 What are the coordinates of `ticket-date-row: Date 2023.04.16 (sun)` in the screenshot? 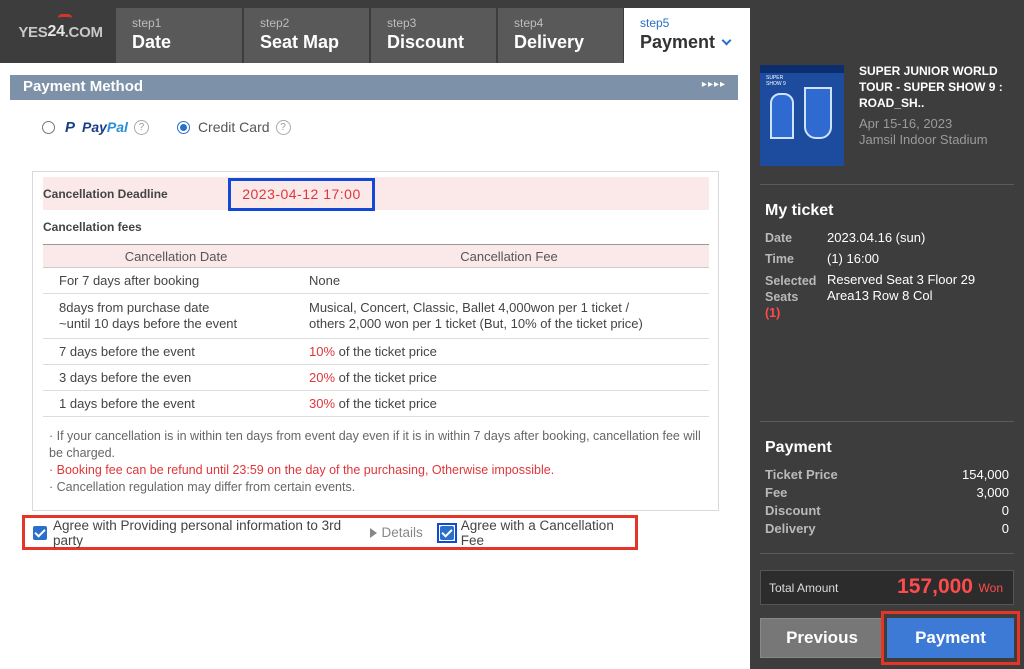 It's located at (890, 239).